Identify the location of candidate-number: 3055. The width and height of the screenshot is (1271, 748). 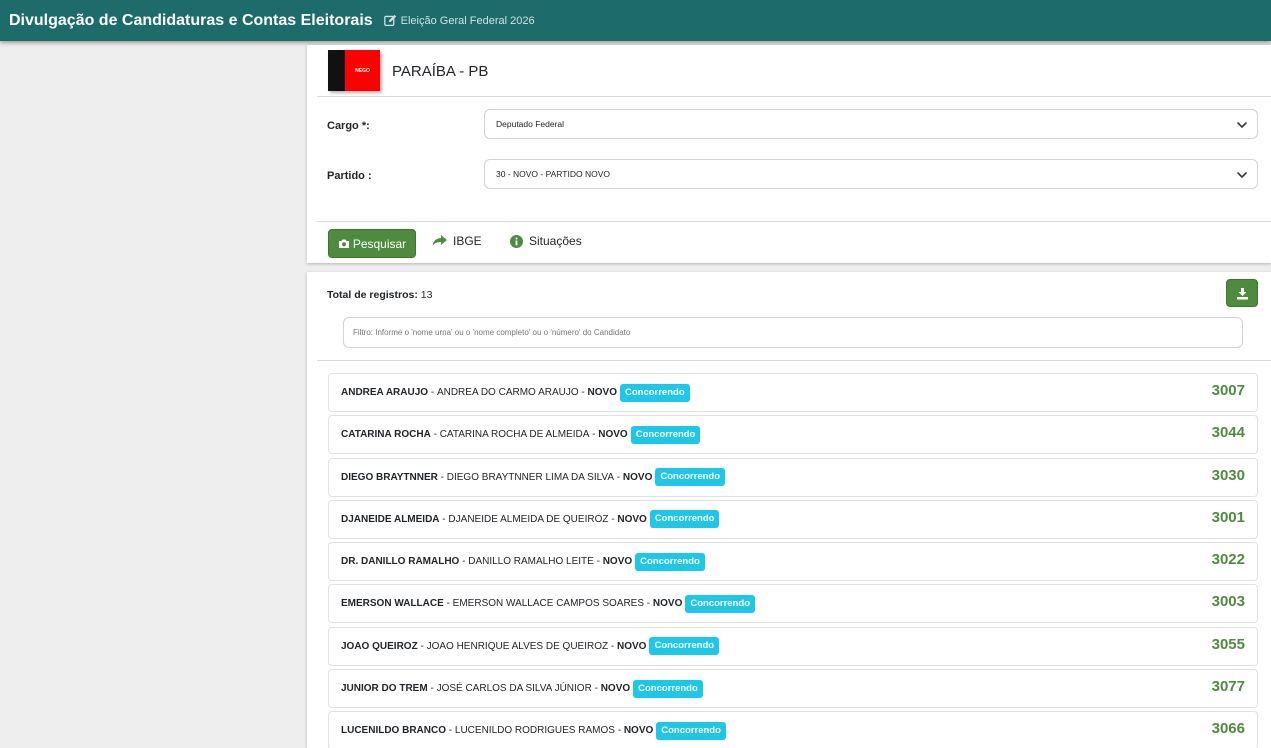
(1228, 644).